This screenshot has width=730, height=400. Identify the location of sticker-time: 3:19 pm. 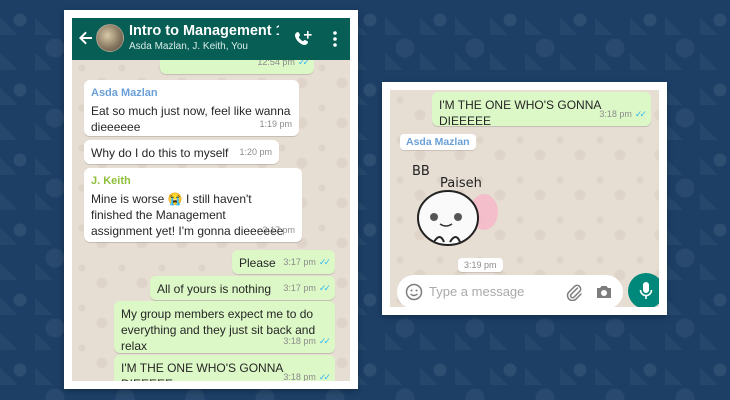
(480, 265).